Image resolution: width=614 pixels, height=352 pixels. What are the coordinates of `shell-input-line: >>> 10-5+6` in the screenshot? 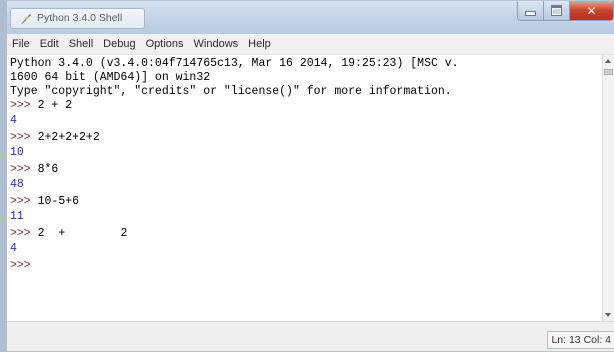 It's located at (44, 202).